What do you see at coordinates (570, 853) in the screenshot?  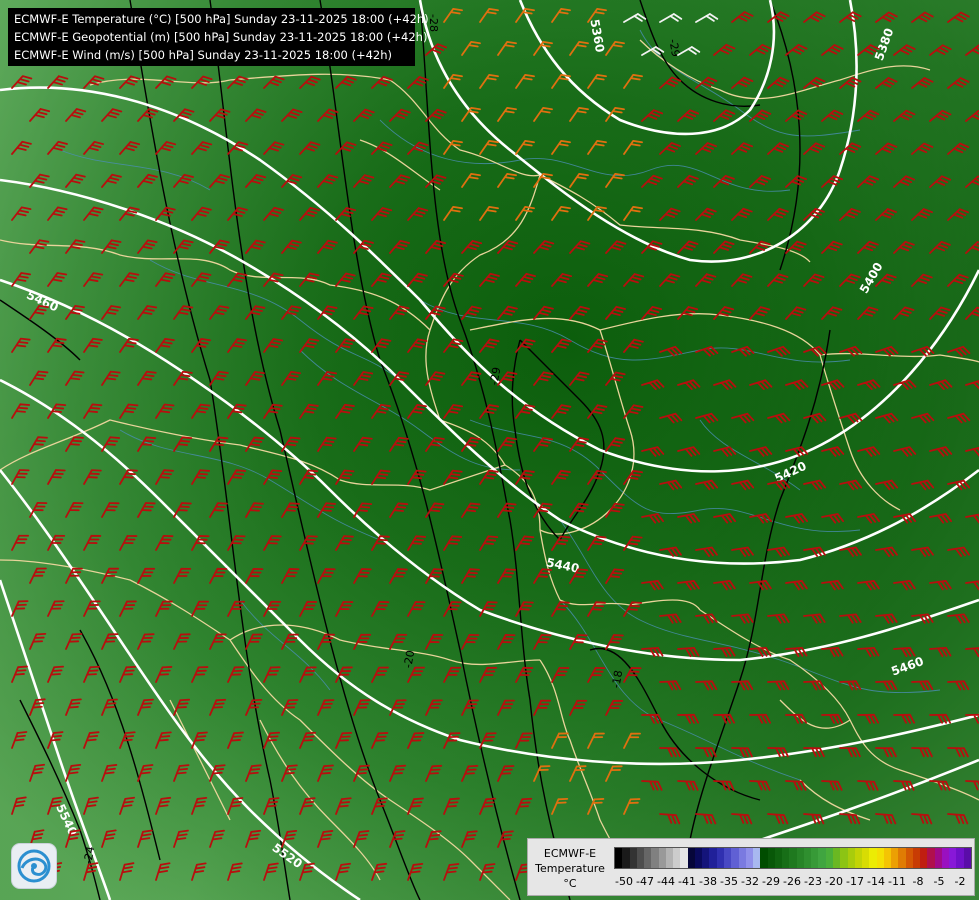 I see `legend-title-line1: ECMWF-E` at bounding box center [570, 853].